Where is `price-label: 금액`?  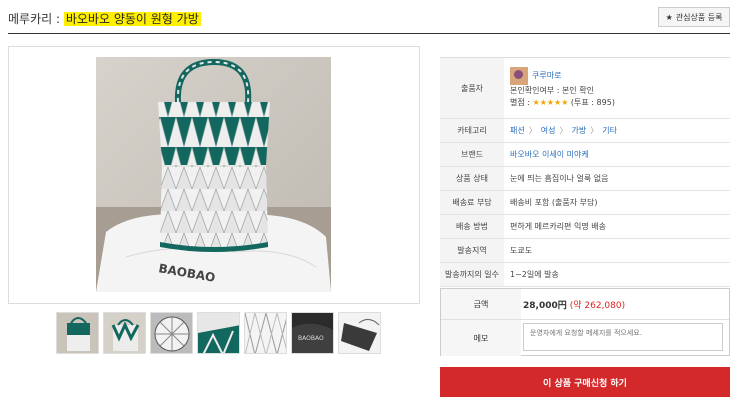 price-label: 금액 is located at coordinates (481, 304).